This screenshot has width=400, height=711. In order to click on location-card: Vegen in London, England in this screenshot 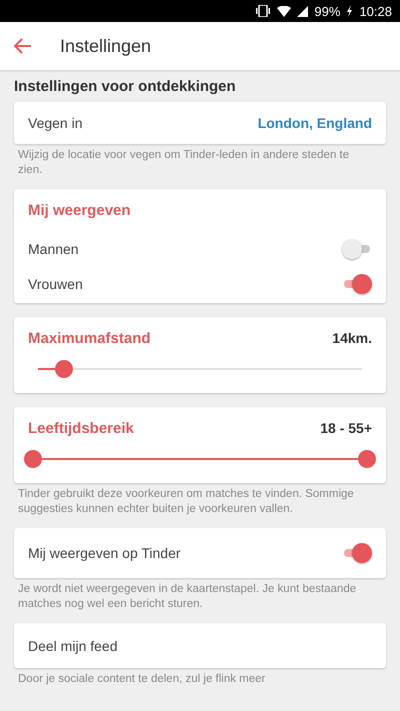, I will do `click(200, 123)`.